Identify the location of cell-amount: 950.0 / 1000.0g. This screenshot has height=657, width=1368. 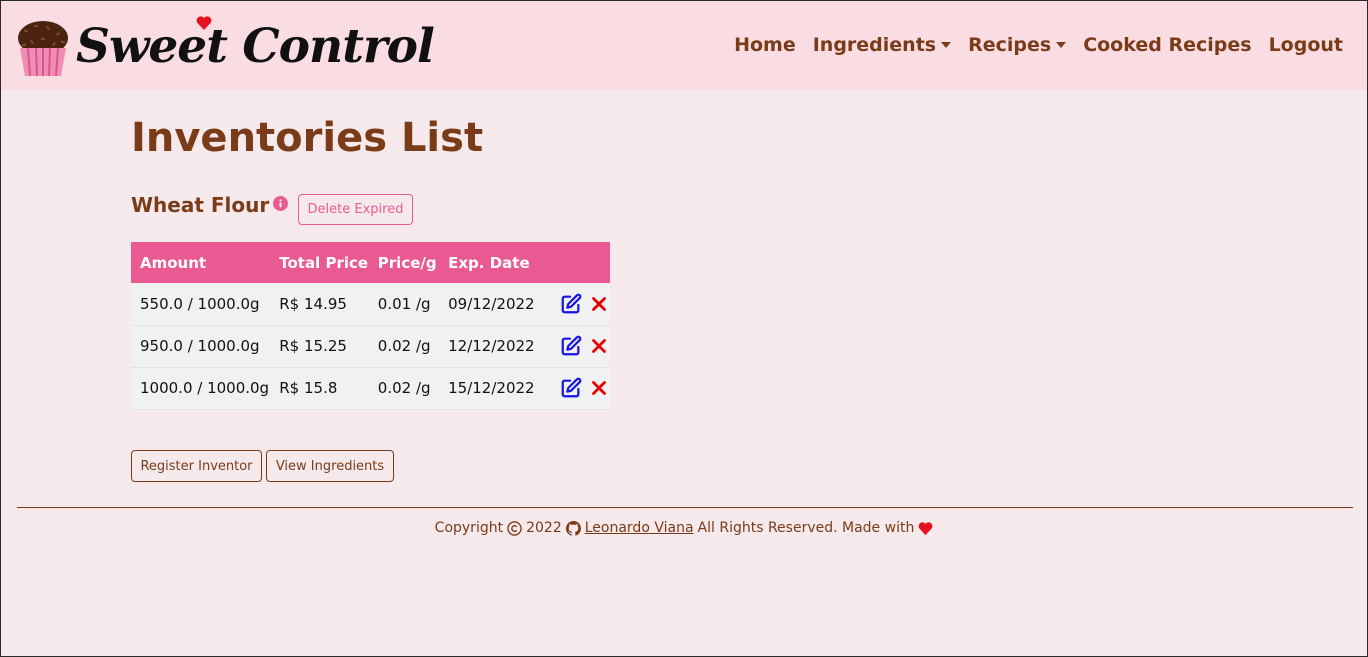
(200, 346).